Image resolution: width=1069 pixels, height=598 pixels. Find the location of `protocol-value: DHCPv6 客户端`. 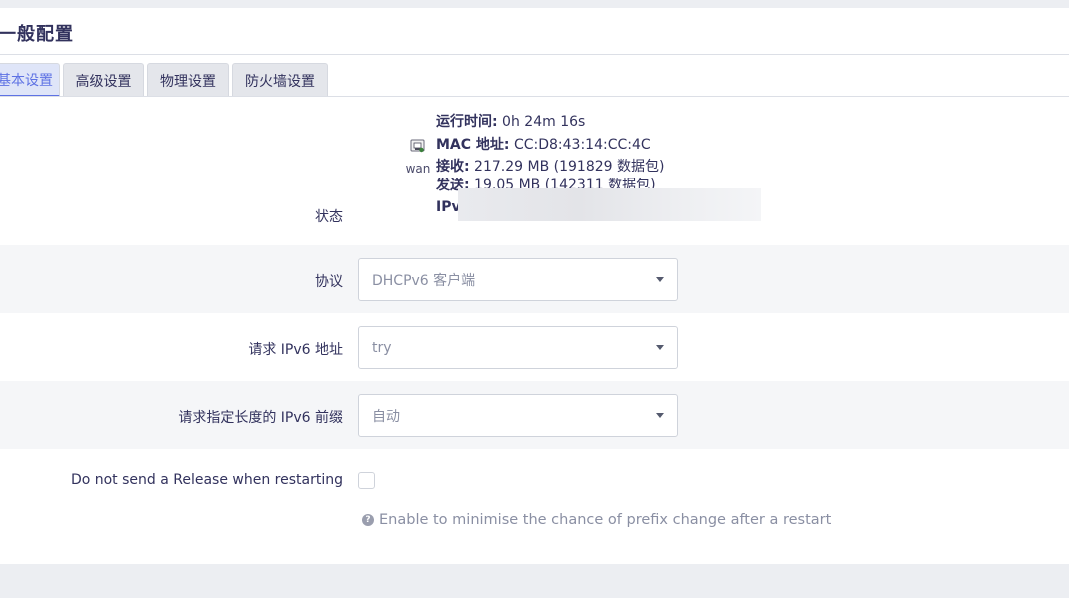

protocol-value: DHCPv6 客户端 is located at coordinates (424, 280).